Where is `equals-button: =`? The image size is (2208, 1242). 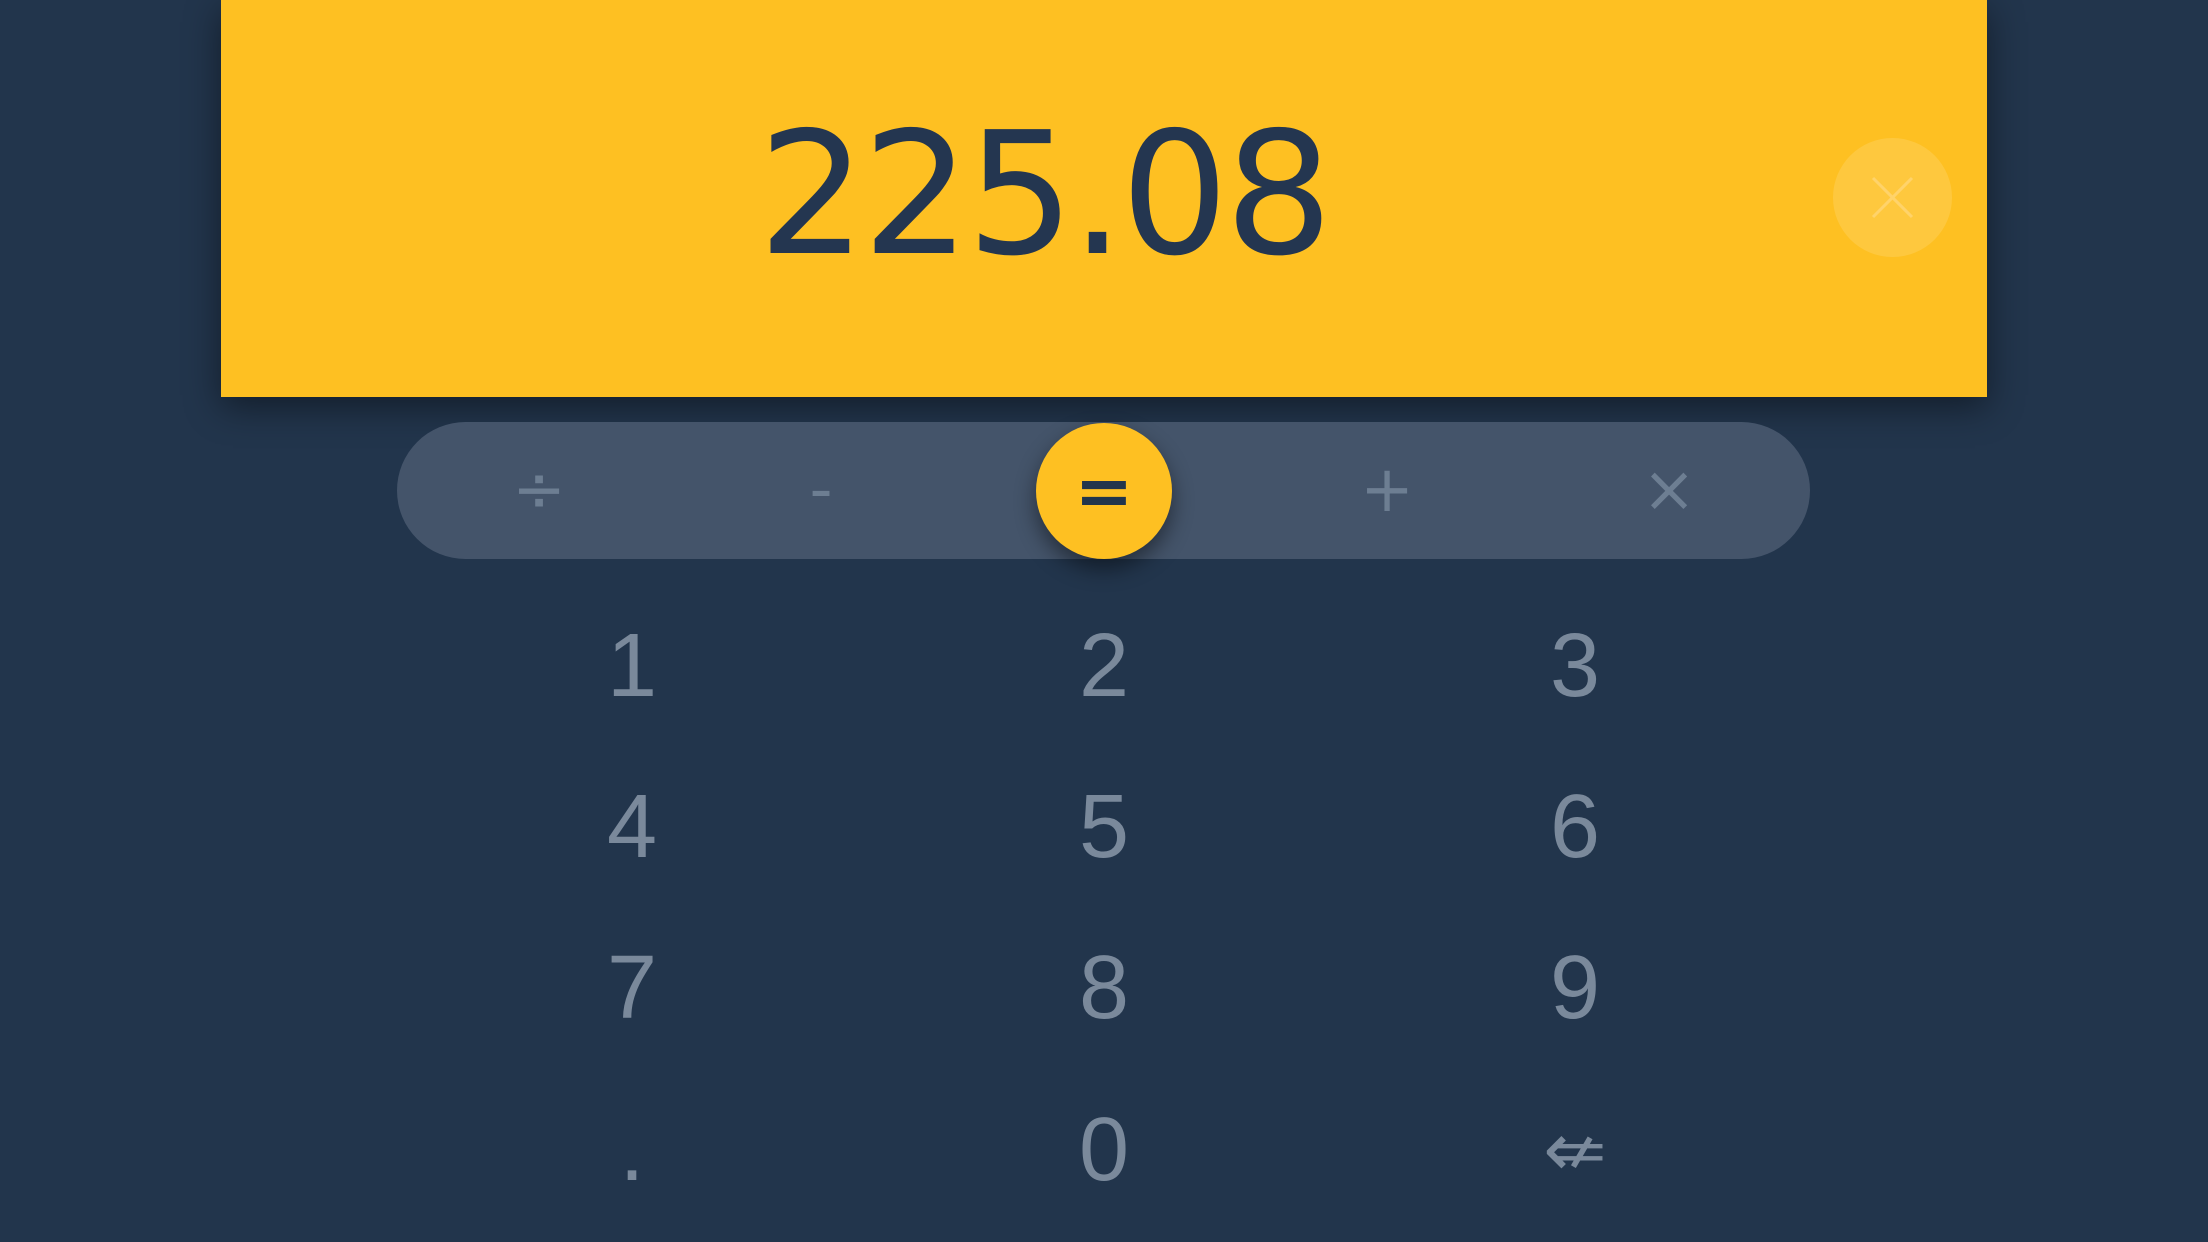
equals-button: = is located at coordinates (1104, 491).